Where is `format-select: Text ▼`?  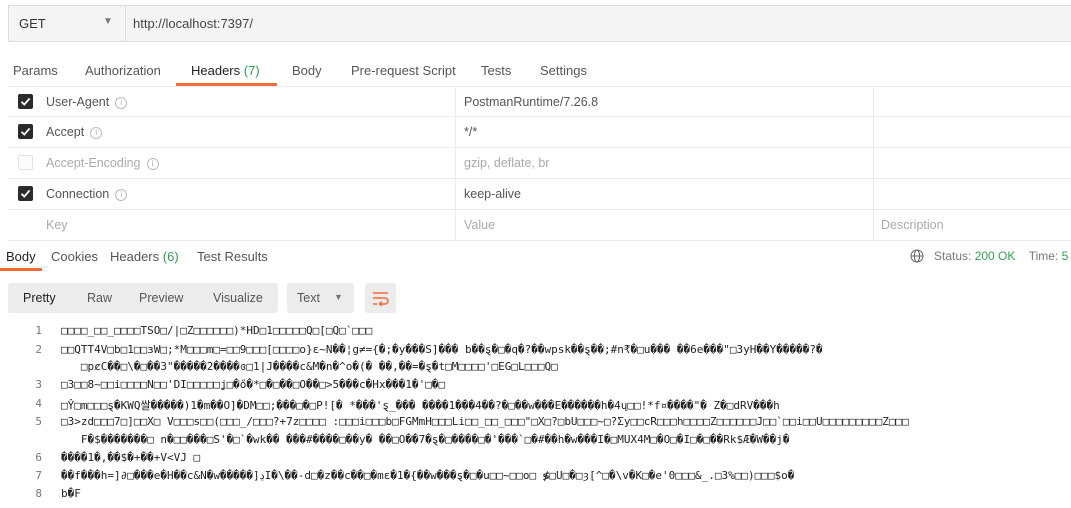
format-select: Text ▼ is located at coordinates (320, 298).